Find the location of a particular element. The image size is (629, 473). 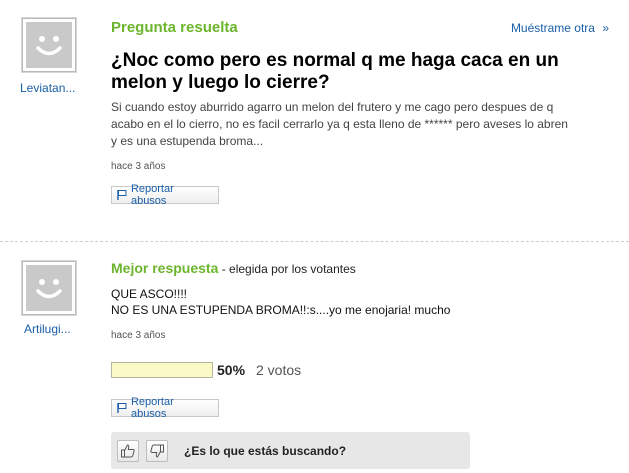

thumbs-down-icon is located at coordinates (157, 451).